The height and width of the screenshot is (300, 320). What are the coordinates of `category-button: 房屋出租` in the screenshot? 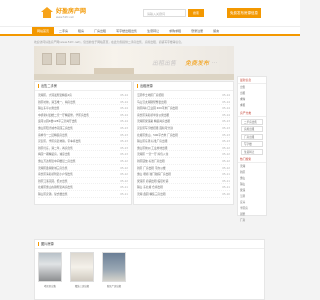 It's located at (252, 129).